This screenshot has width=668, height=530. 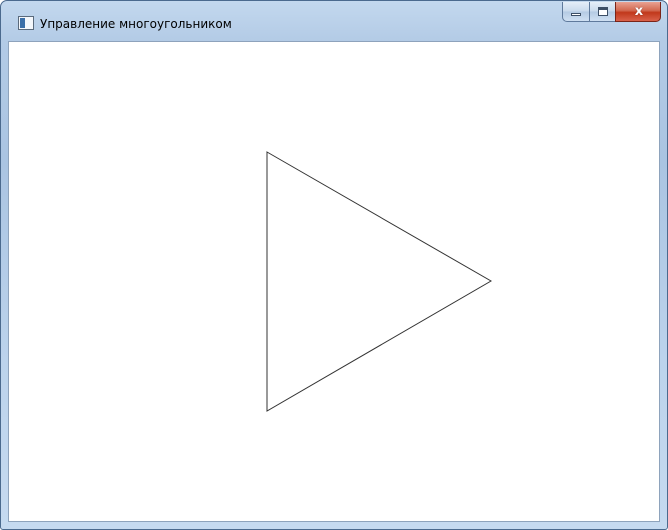 I want to click on app-icon-bar, so click(x=22, y=23).